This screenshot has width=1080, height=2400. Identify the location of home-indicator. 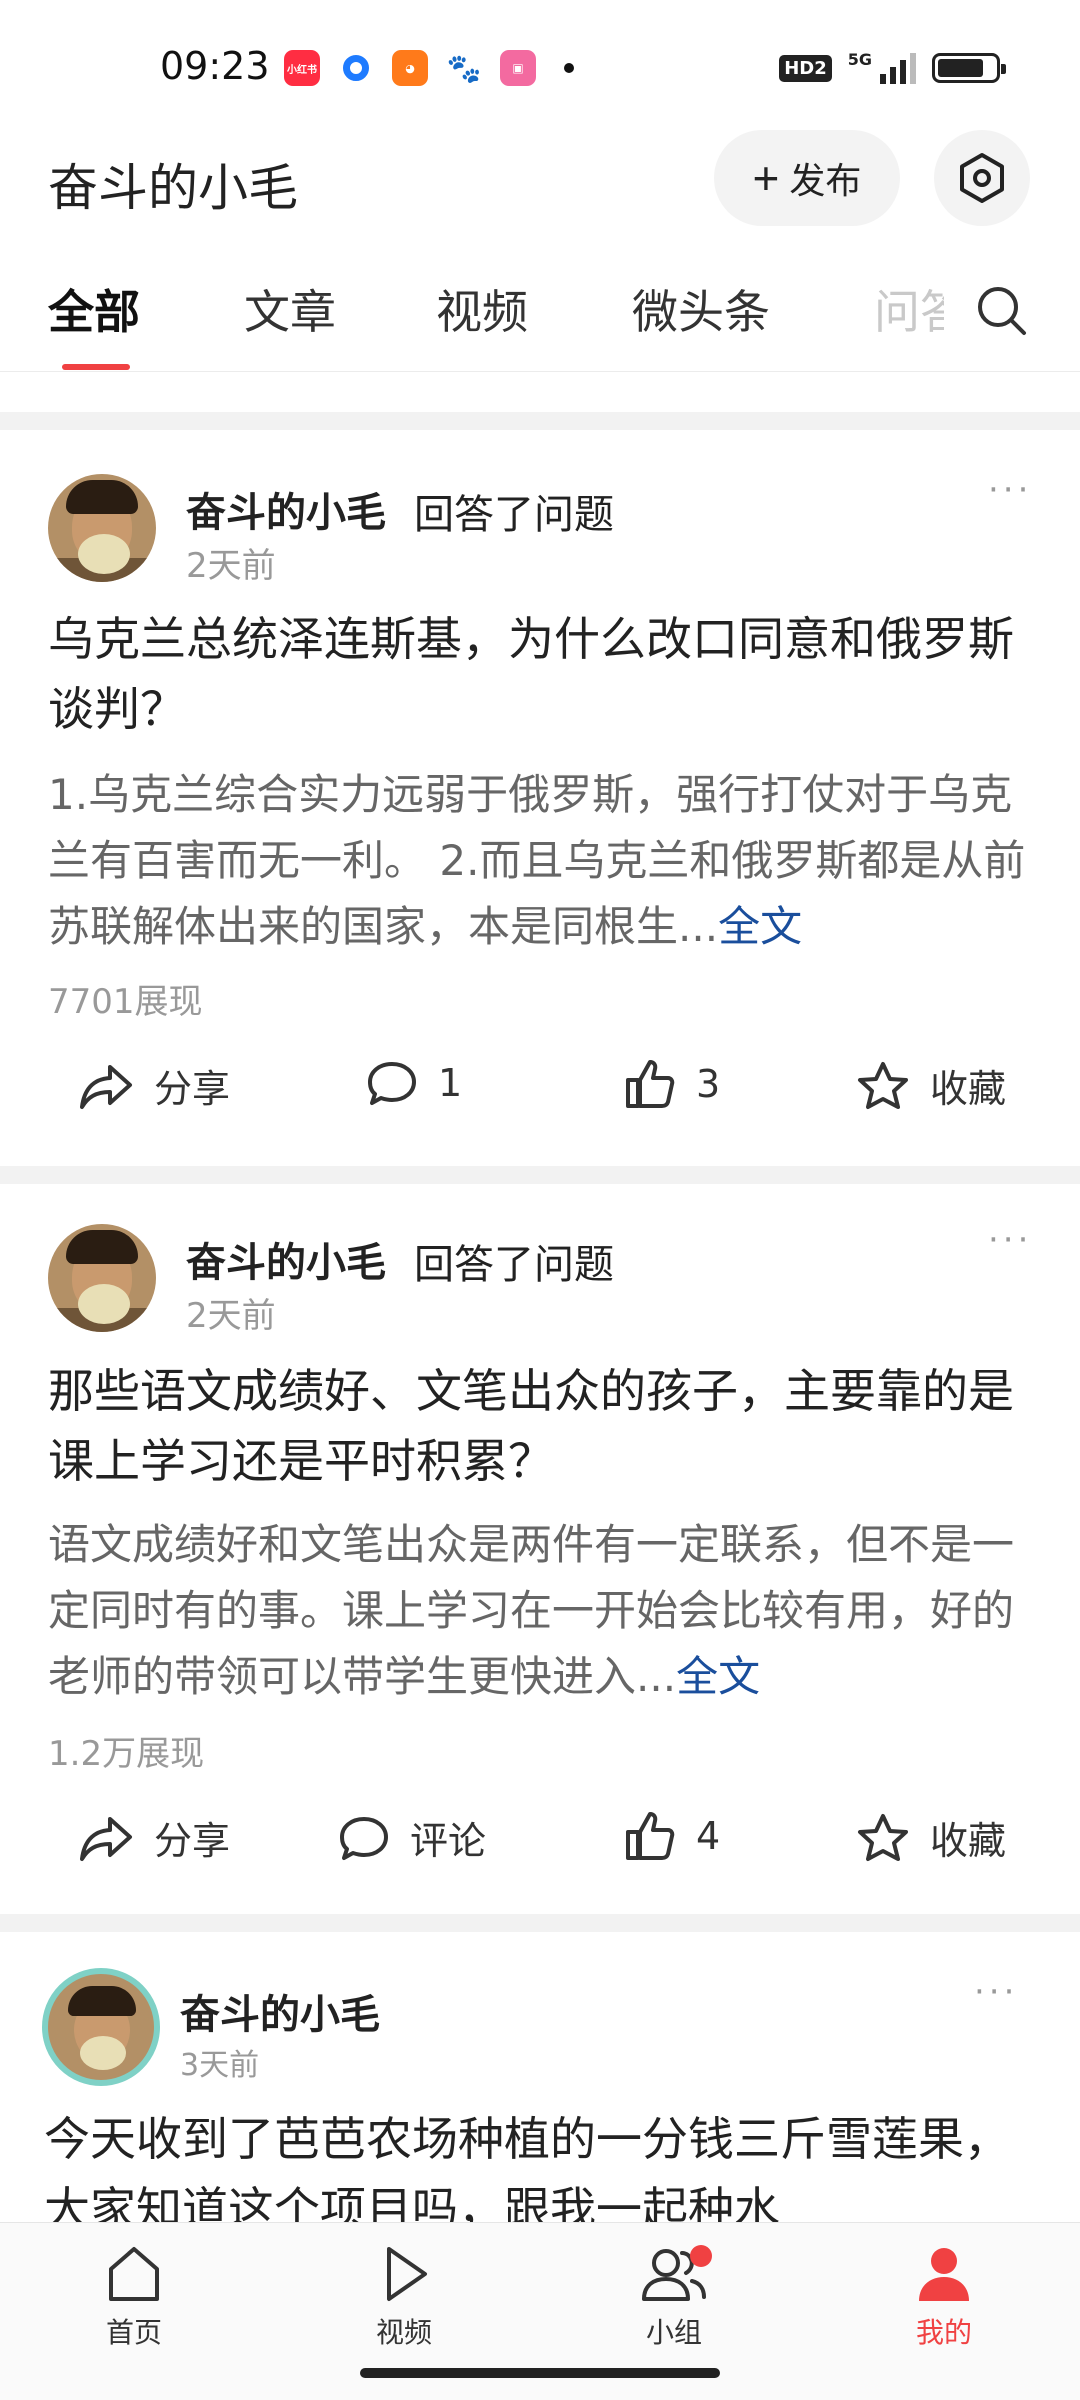
(540, 2373).